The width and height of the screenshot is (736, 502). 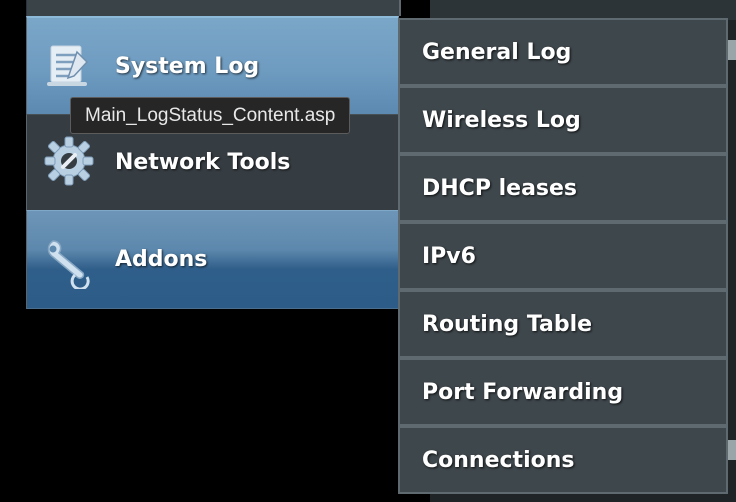 What do you see at coordinates (68, 65) in the screenshot?
I see `system-log-icon` at bounding box center [68, 65].